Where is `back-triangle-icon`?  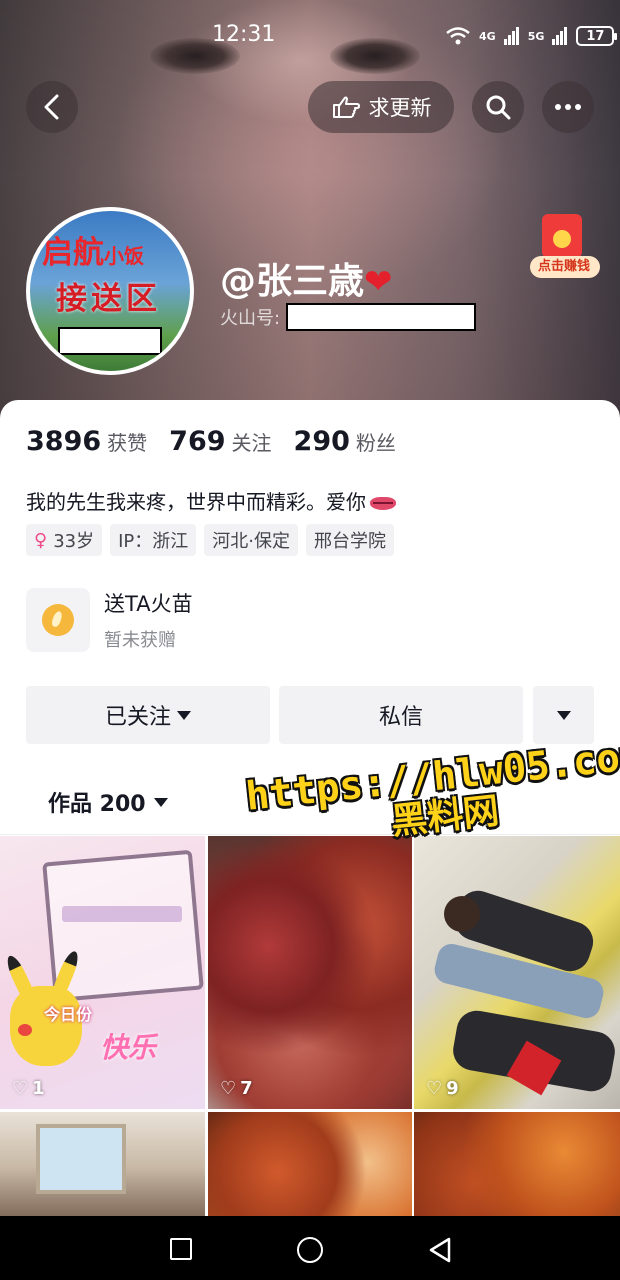
back-triangle-icon is located at coordinates (440, 1250).